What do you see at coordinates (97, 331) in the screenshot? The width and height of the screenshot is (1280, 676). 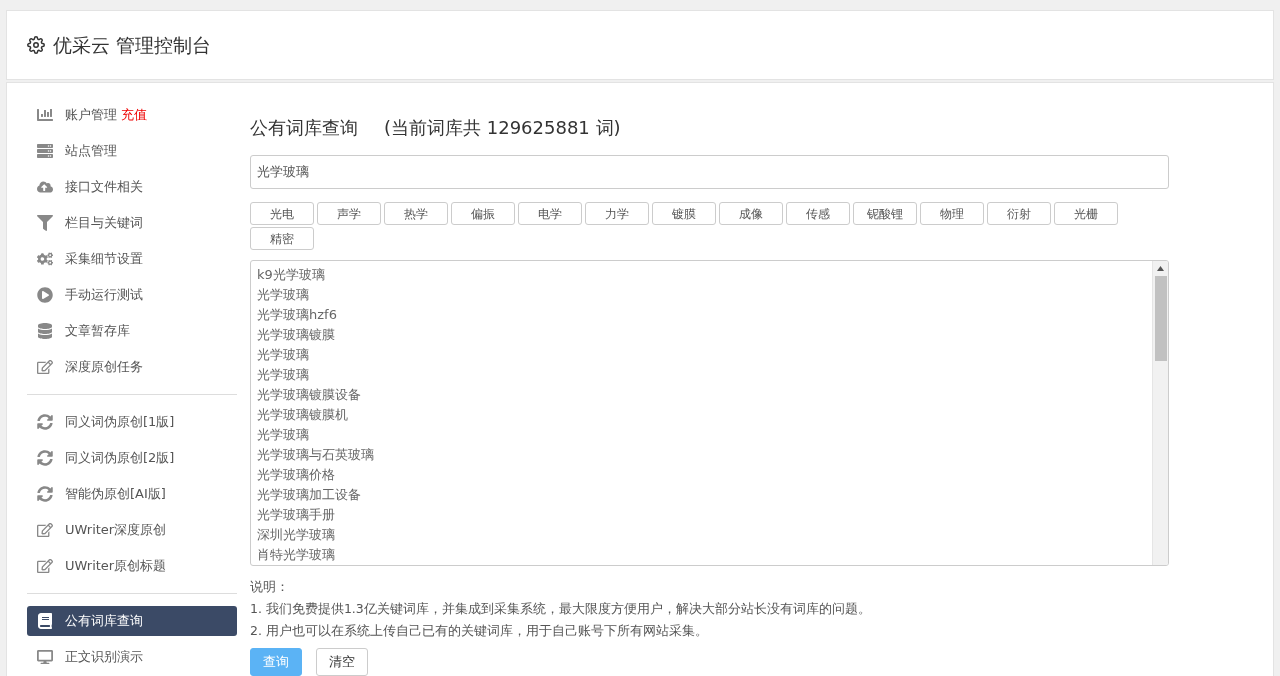 I see `sidebar-label: 文章暂存库` at bounding box center [97, 331].